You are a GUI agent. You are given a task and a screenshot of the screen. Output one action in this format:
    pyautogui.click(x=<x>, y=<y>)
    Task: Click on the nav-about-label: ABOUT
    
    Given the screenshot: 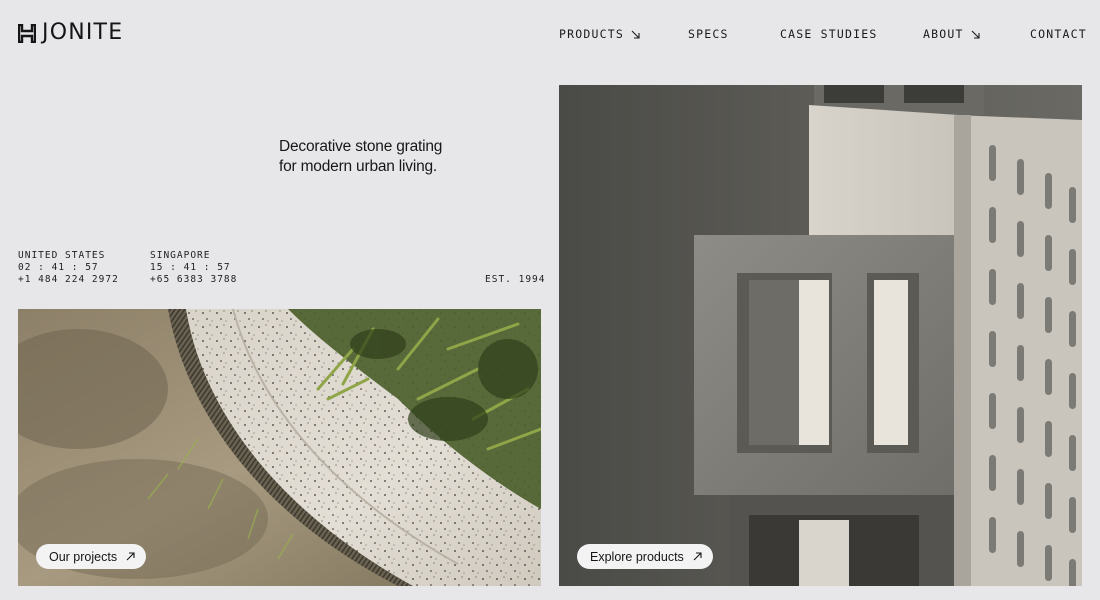 What is the action you would take?
    pyautogui.click(x=943, y=34)
    